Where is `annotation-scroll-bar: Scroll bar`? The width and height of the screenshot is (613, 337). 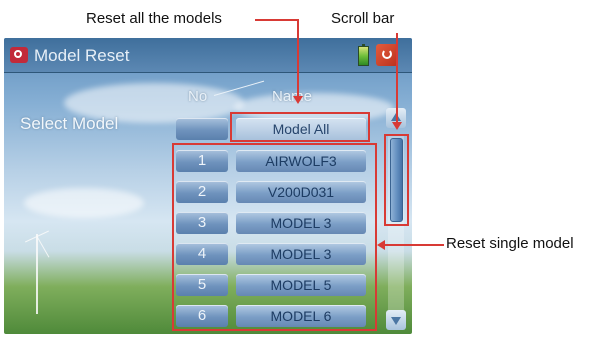
annotation-scroll-bar: Scroll bar is located at coordinates (363, 18).